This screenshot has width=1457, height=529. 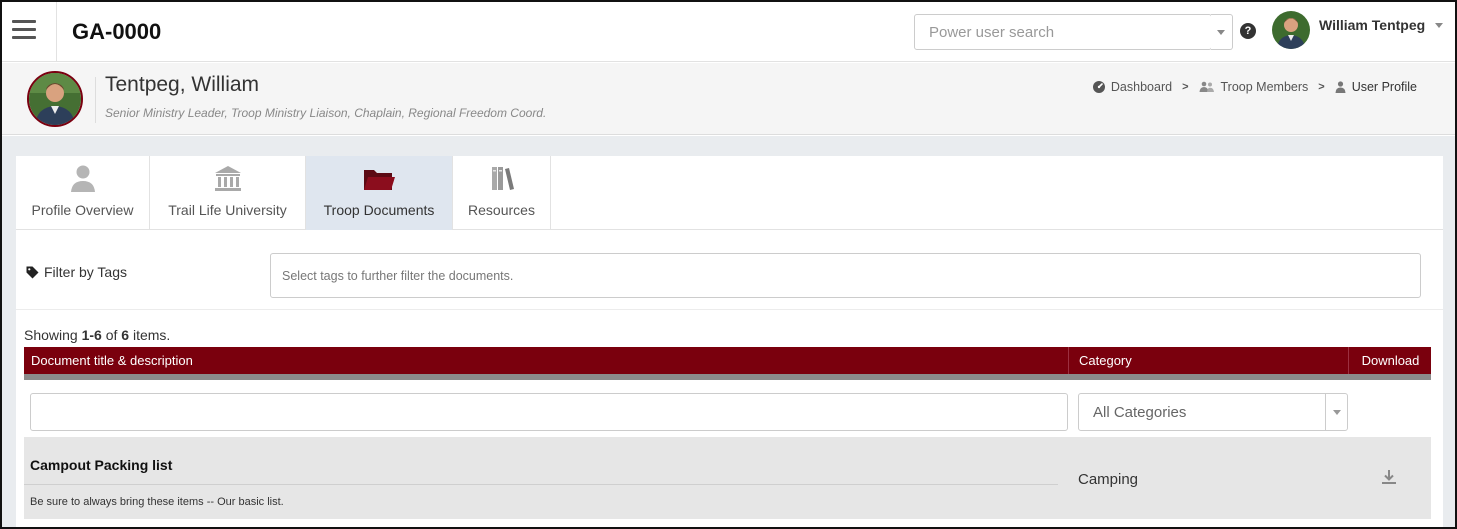 I want to click on filter-by-tags-label: Filter by Tags, so click(x=76, y=272).